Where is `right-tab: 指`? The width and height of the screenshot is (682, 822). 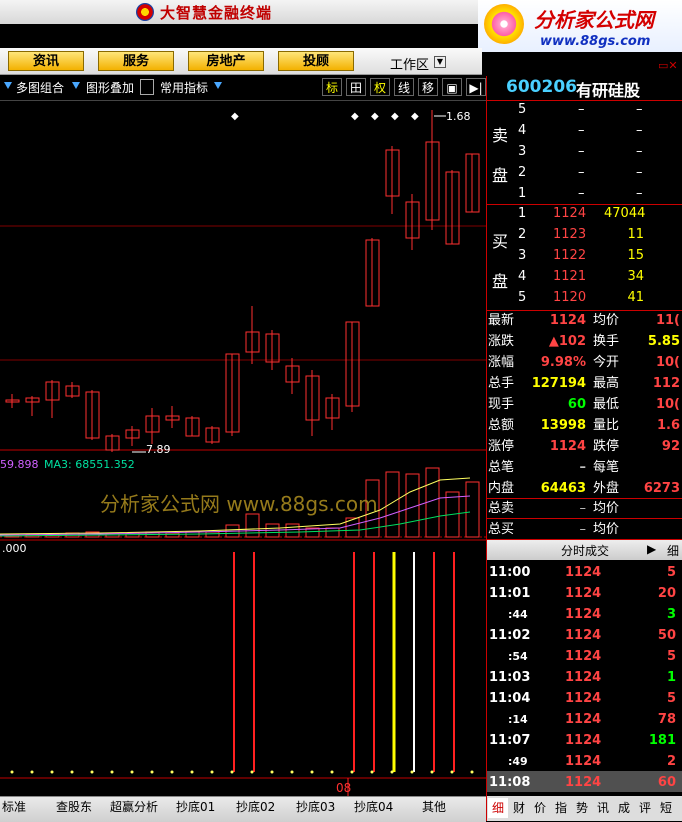 right-tab: 指 is located at coordinates (561, 808).